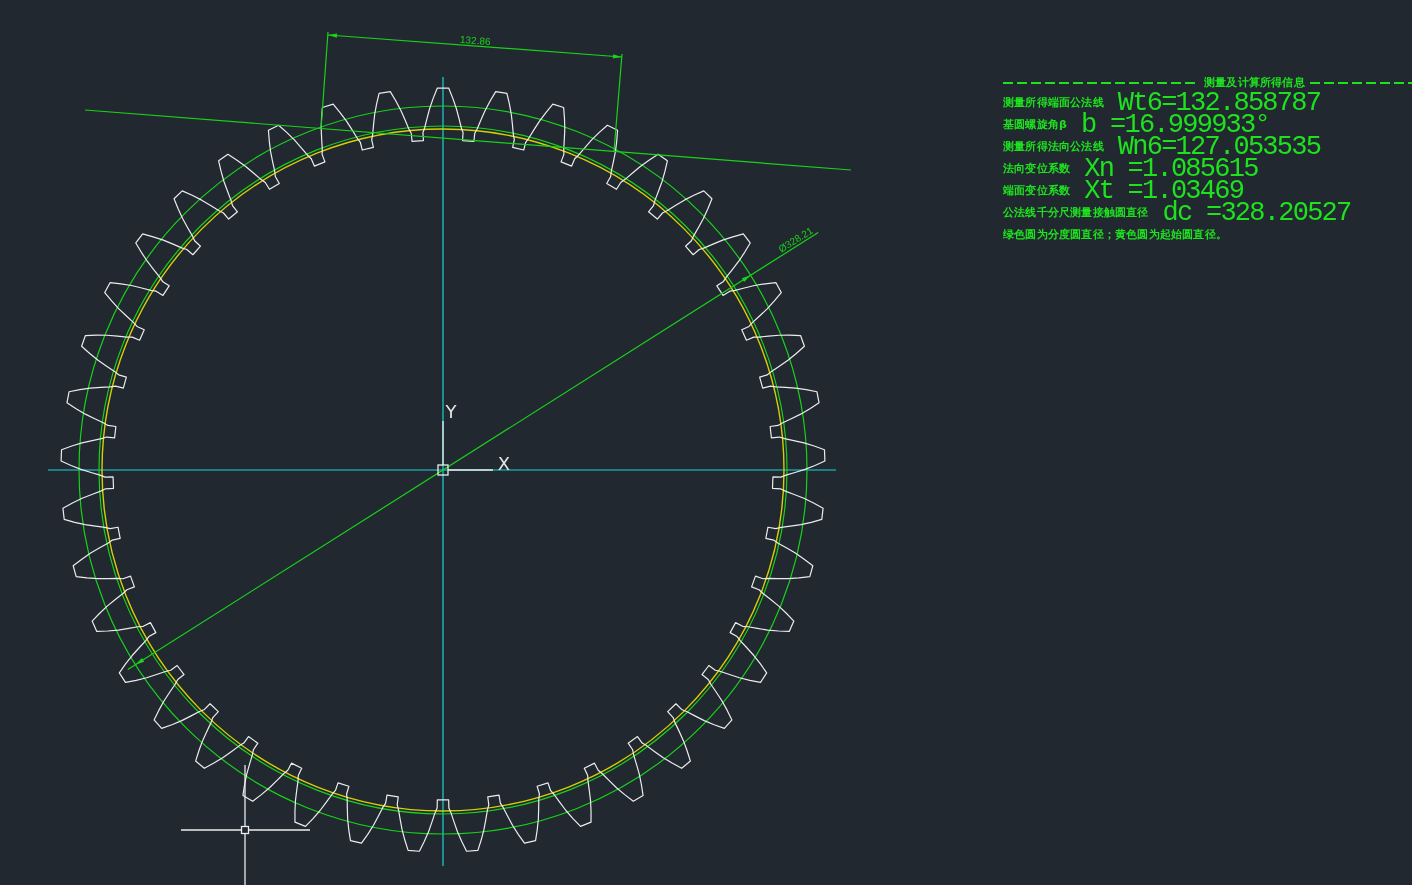 The width and height of the screenshot is (1412, 885). I want to click on parameter-value: Wt6=132.858787, so click(1219, 103).